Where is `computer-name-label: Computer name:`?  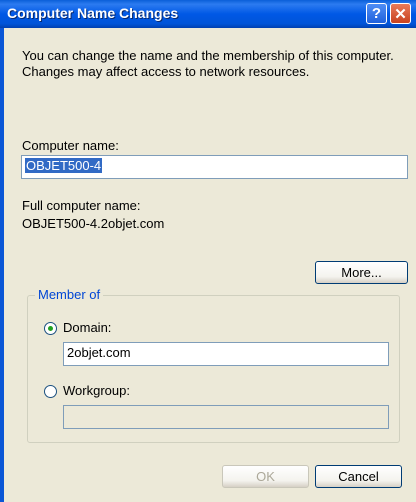
computer-name-label: Computer name: is located at coordinates (70, 145).